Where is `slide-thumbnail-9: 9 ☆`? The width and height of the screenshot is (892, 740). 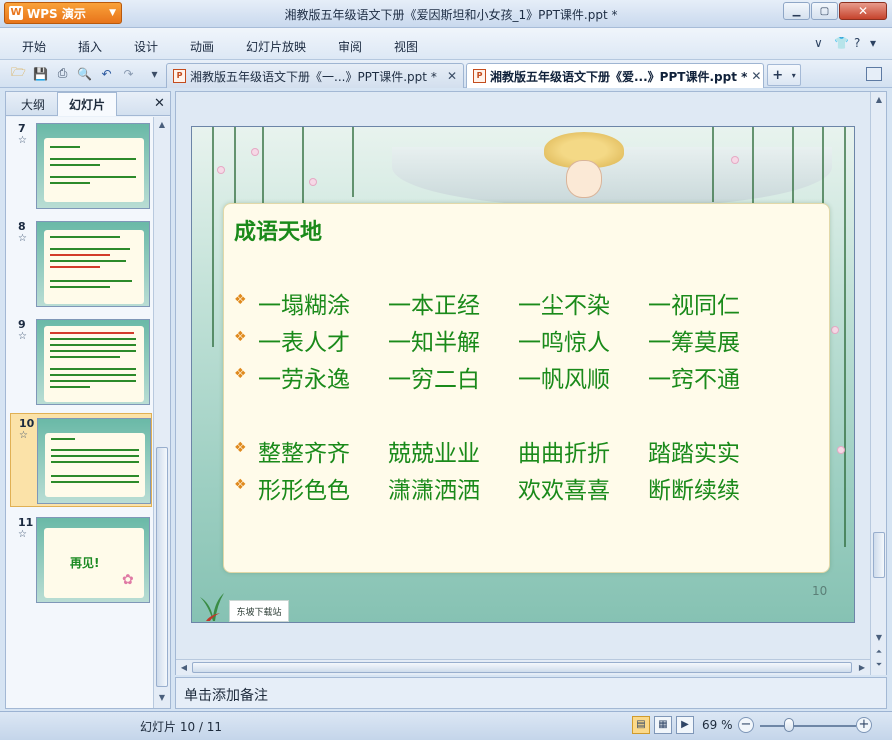 slide-thumbnail-9: 9 ☆ is located at coordinates (81, 363).